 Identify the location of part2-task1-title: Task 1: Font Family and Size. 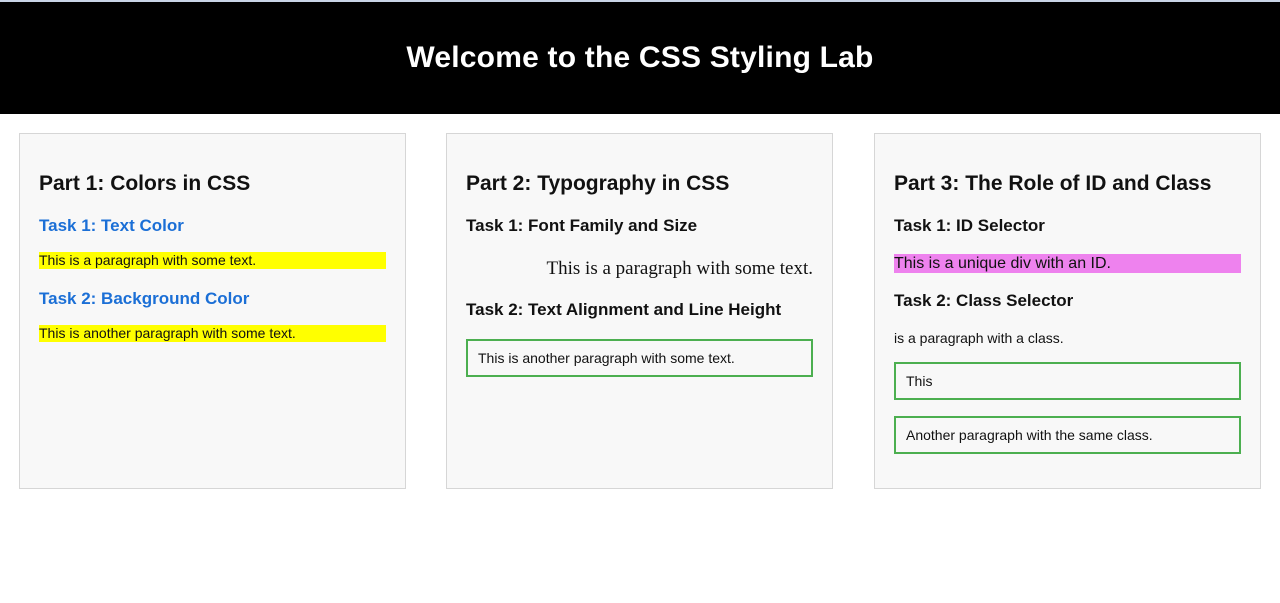
(582, 225).